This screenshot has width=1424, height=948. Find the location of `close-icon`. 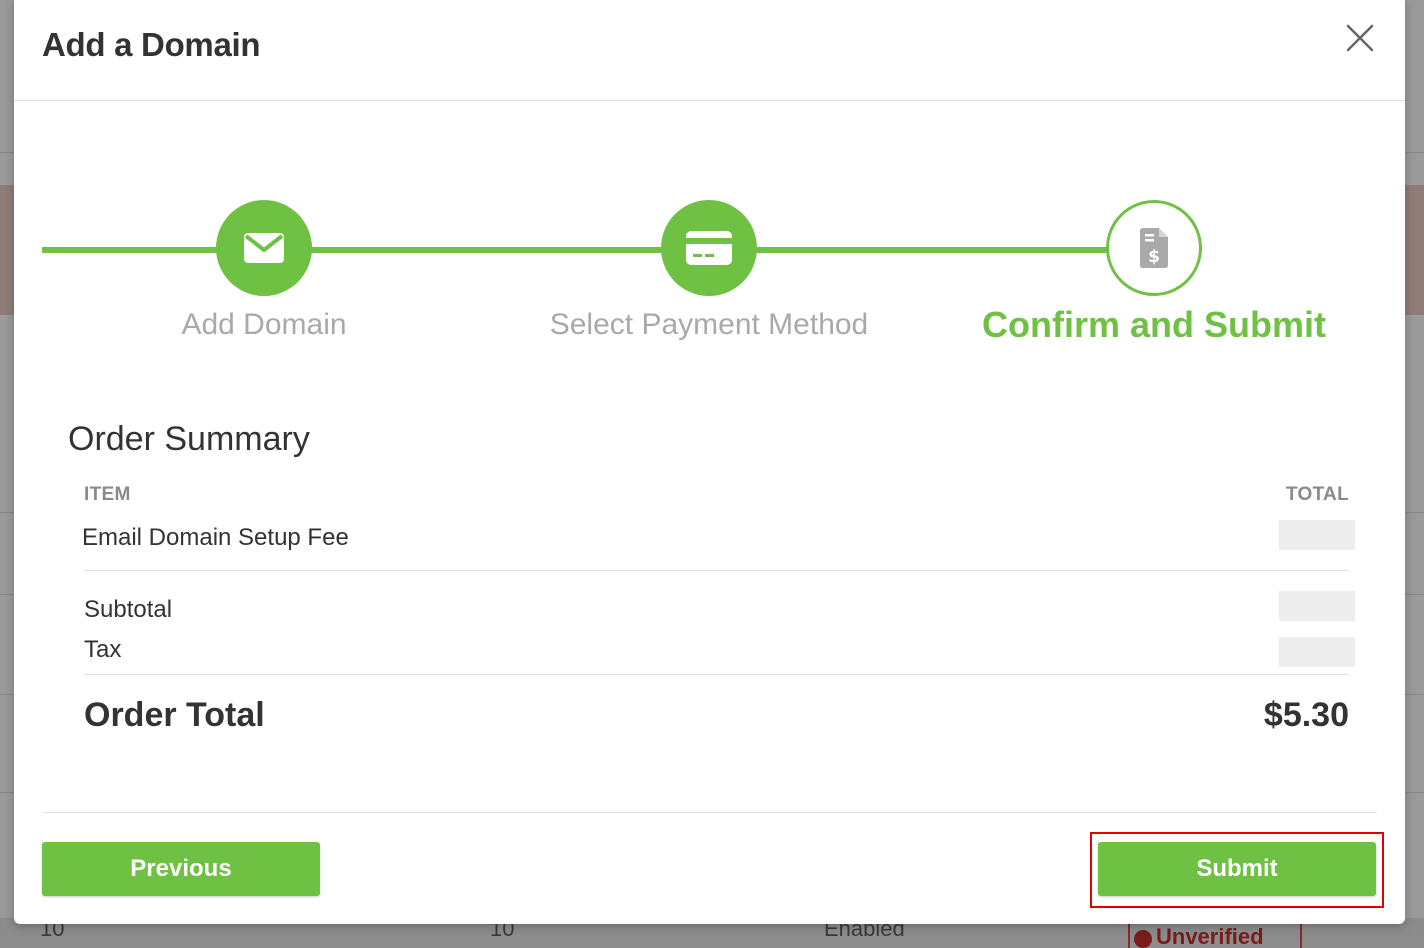

close-icon is located at coordinates (1360, 38).